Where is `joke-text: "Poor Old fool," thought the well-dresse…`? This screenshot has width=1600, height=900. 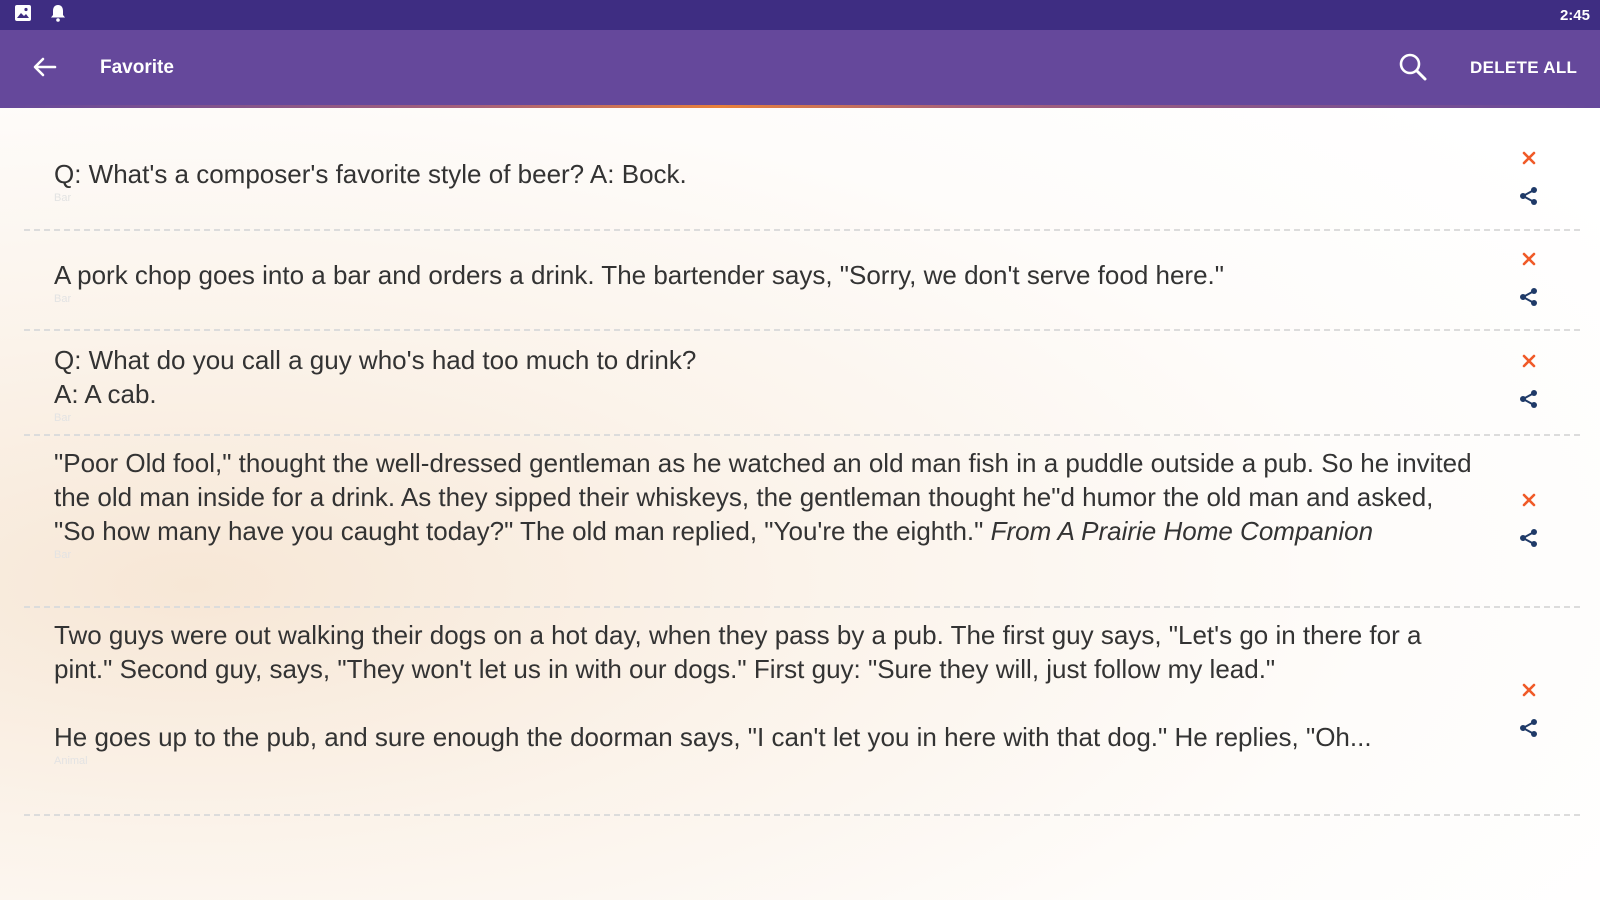
joke-text: "Poor Old fool," thought the well-dresse… is located at coordinates (767, 497).